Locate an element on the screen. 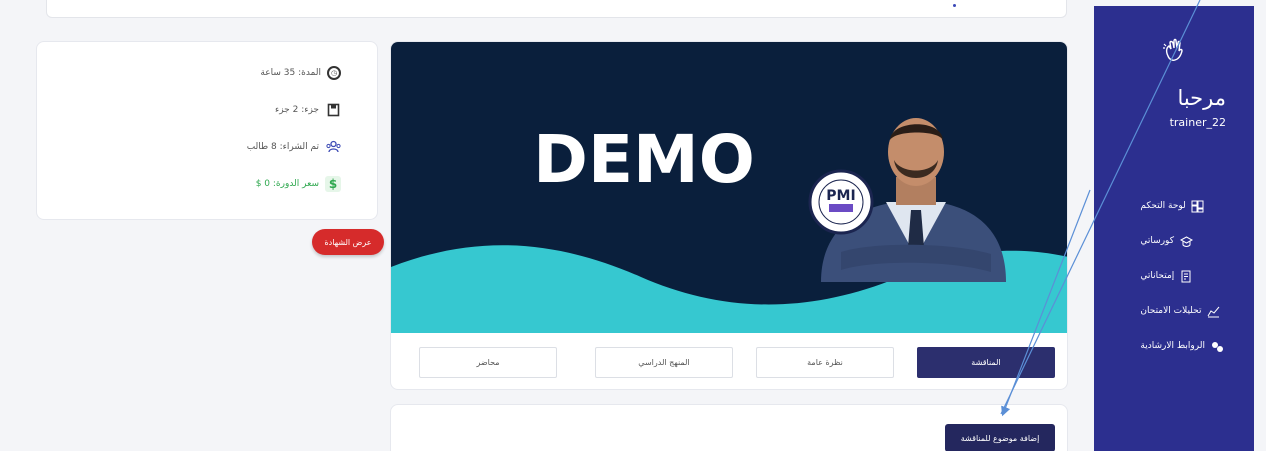  sidebar-item-my-exams: إمتحاناتي is located at coordinates (1182, 276).